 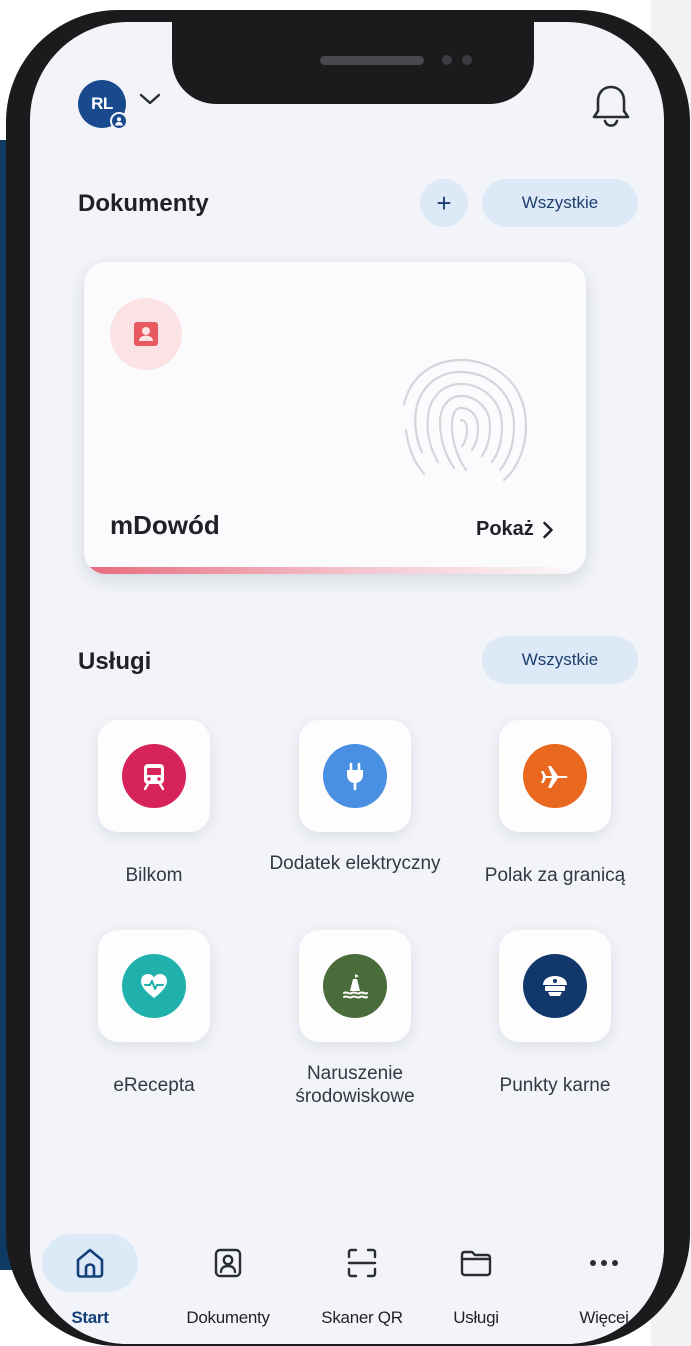 What do you see at coordinates (154, 1085) in the screenshot?
I see `service-label: eRecepta` at bounding box center [154, 1085].